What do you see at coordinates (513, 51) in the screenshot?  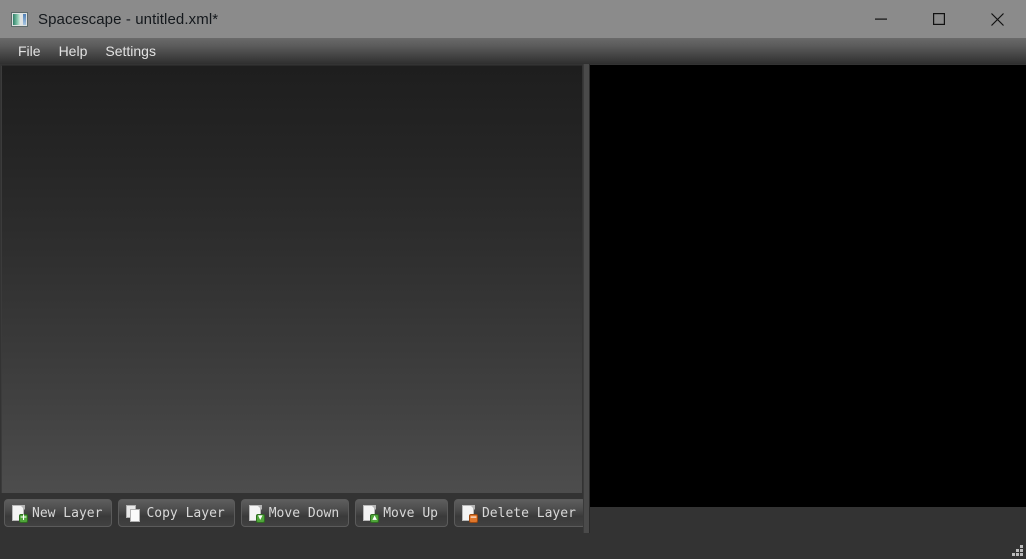 I see `menu-bar: File Help Settings` at bounding box center [513, 51].